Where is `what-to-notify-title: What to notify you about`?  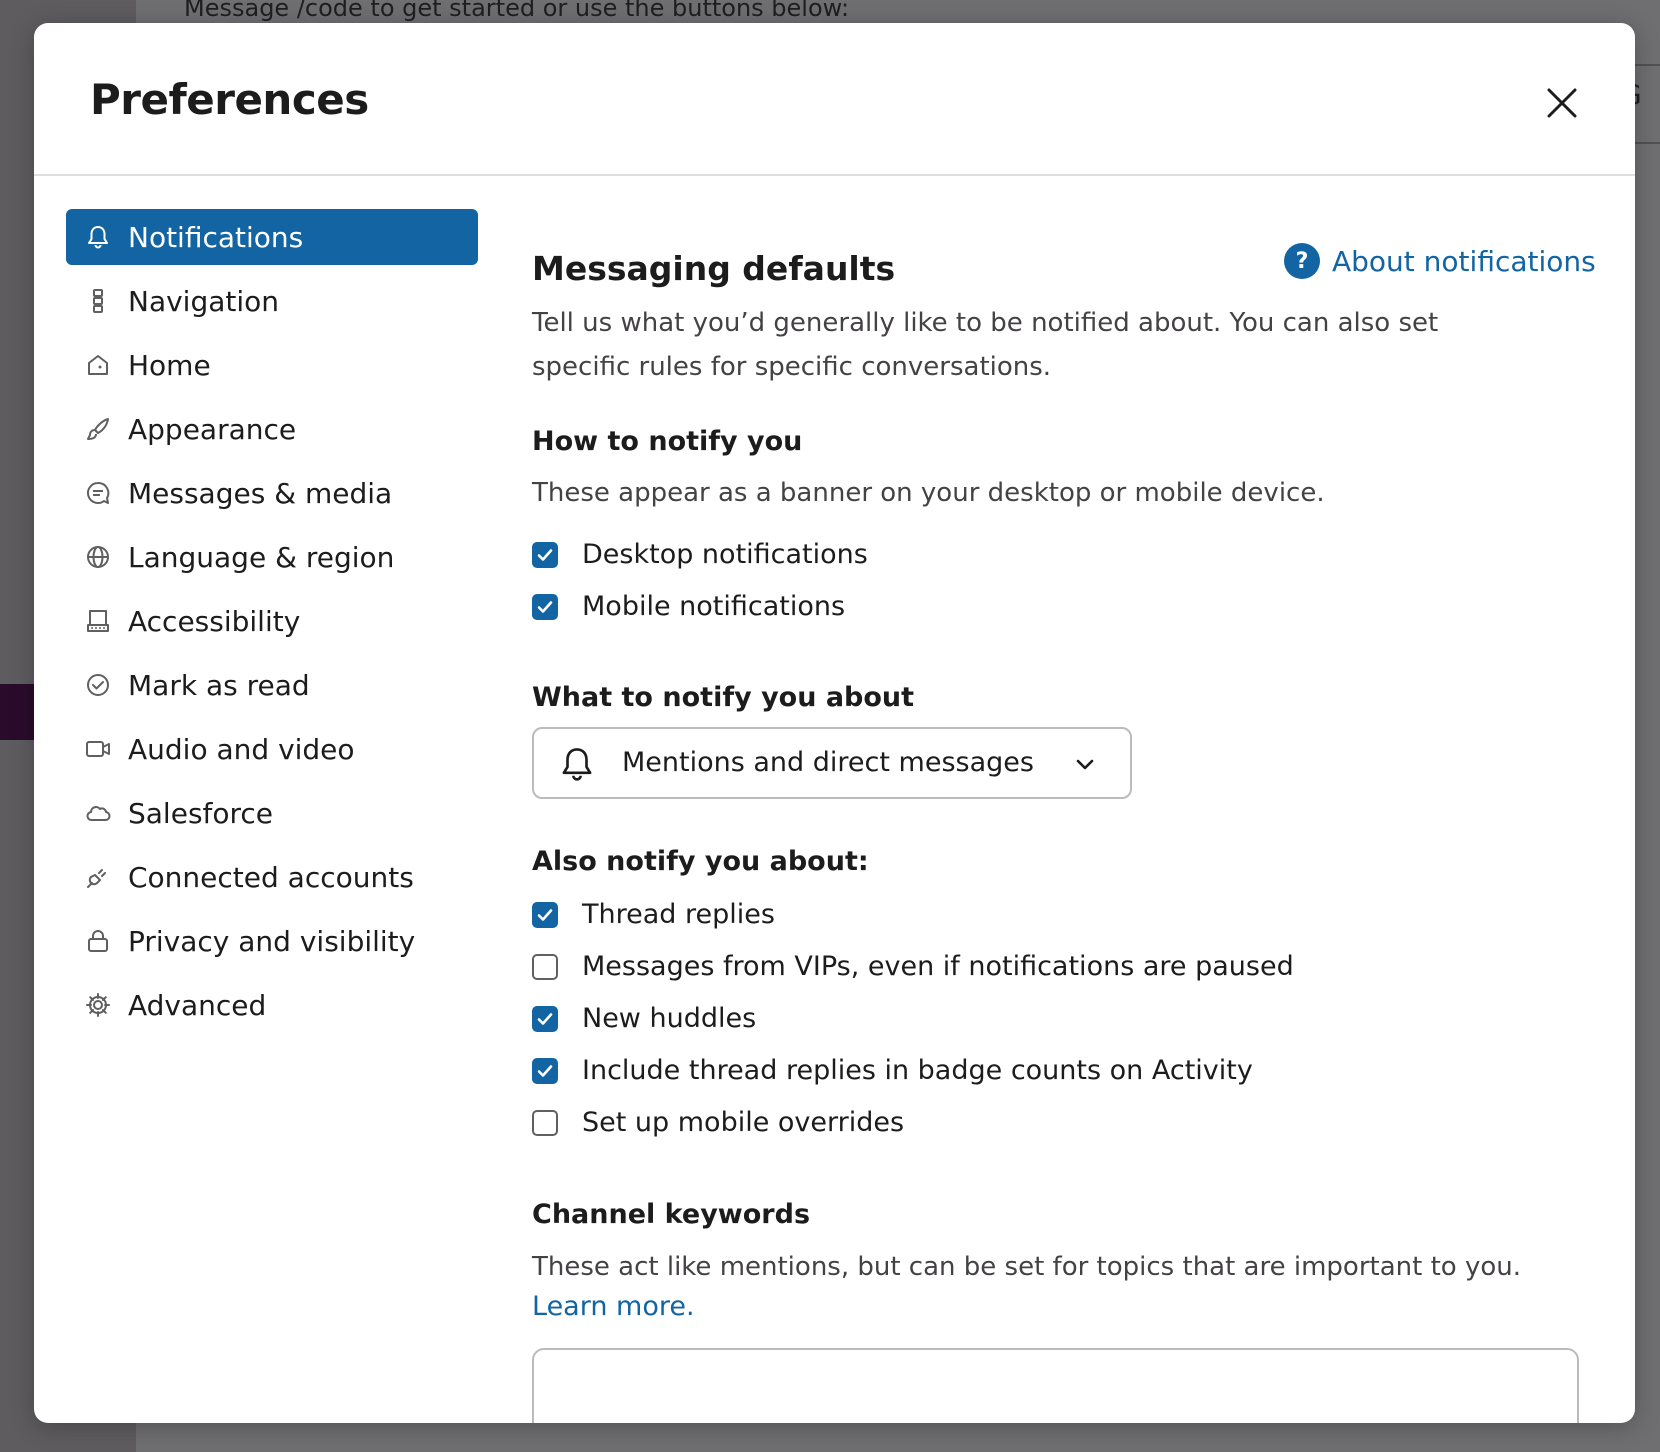 what-to-notify-title: What to notify you about is located at coordinates (723, 697).